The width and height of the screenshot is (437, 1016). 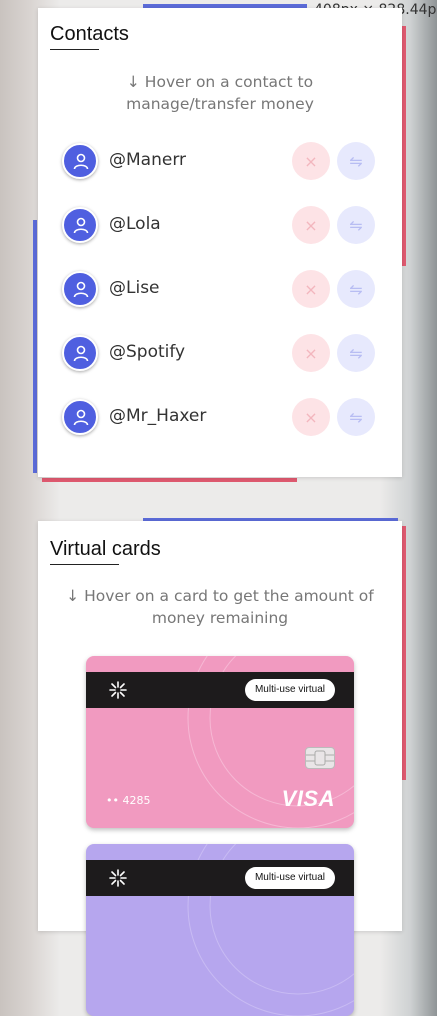 I want to click on visa-logo: VISA, so click(x=308, y=798).